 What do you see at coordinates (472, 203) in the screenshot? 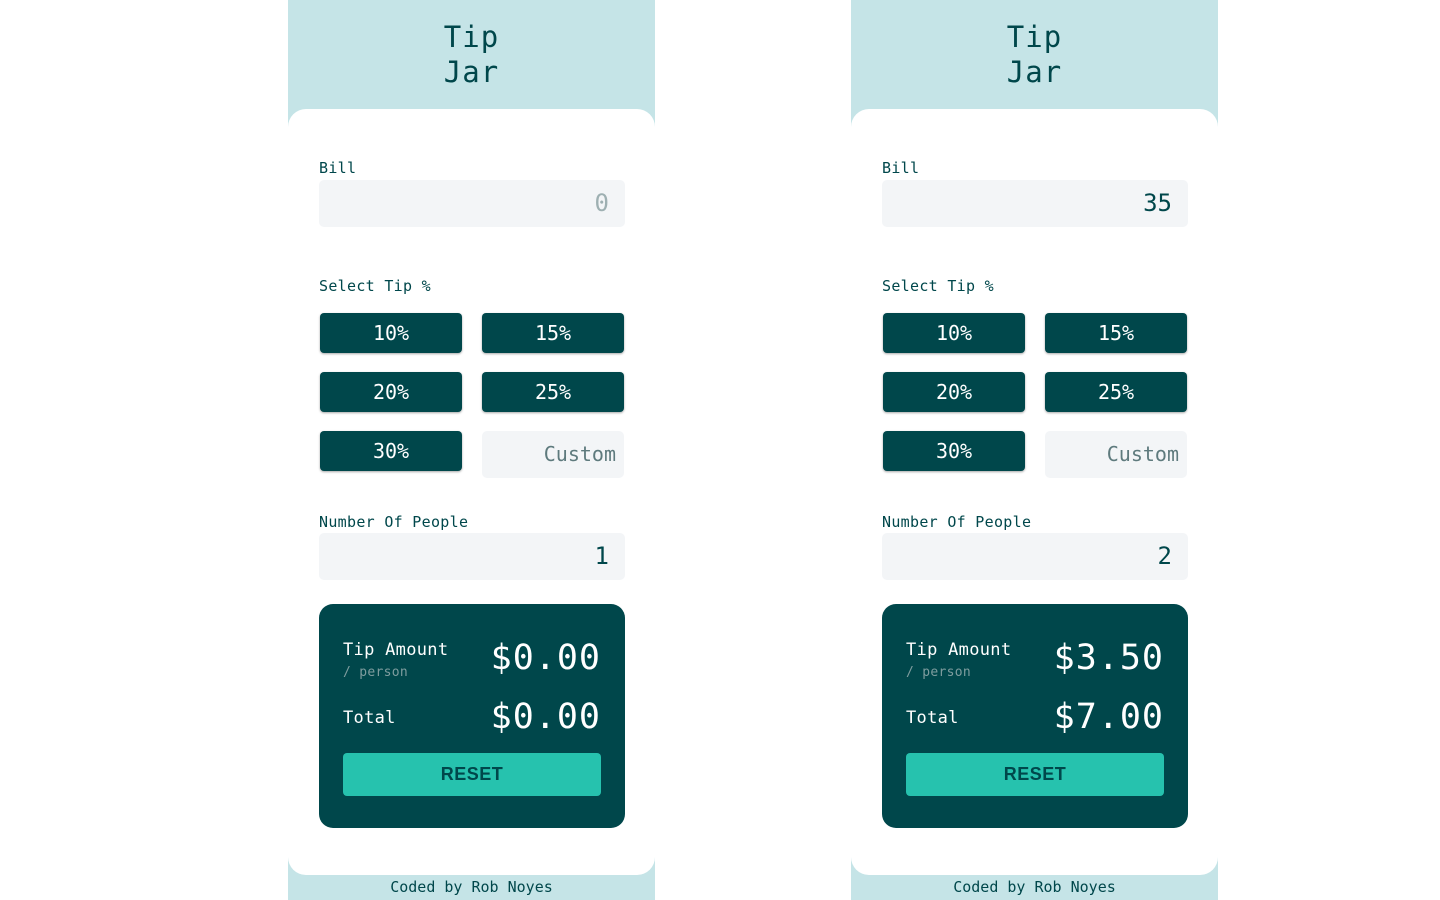
I see `bill-input: 0` at bounding box center [472, 203].